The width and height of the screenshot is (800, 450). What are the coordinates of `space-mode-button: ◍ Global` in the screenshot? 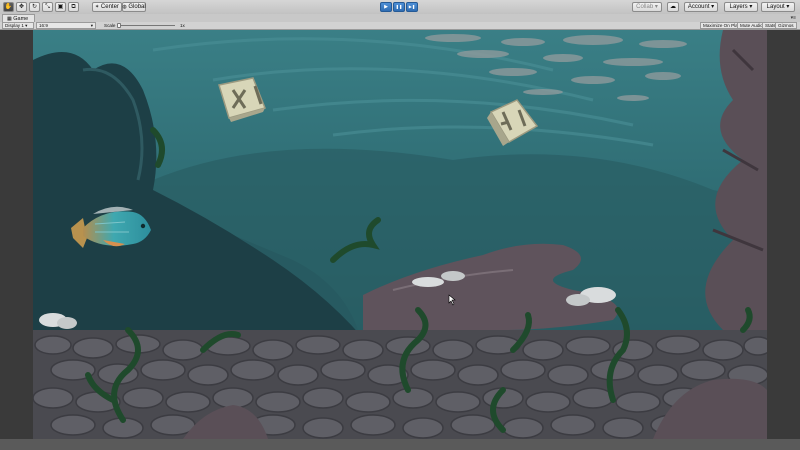 It's located at (134, 7).